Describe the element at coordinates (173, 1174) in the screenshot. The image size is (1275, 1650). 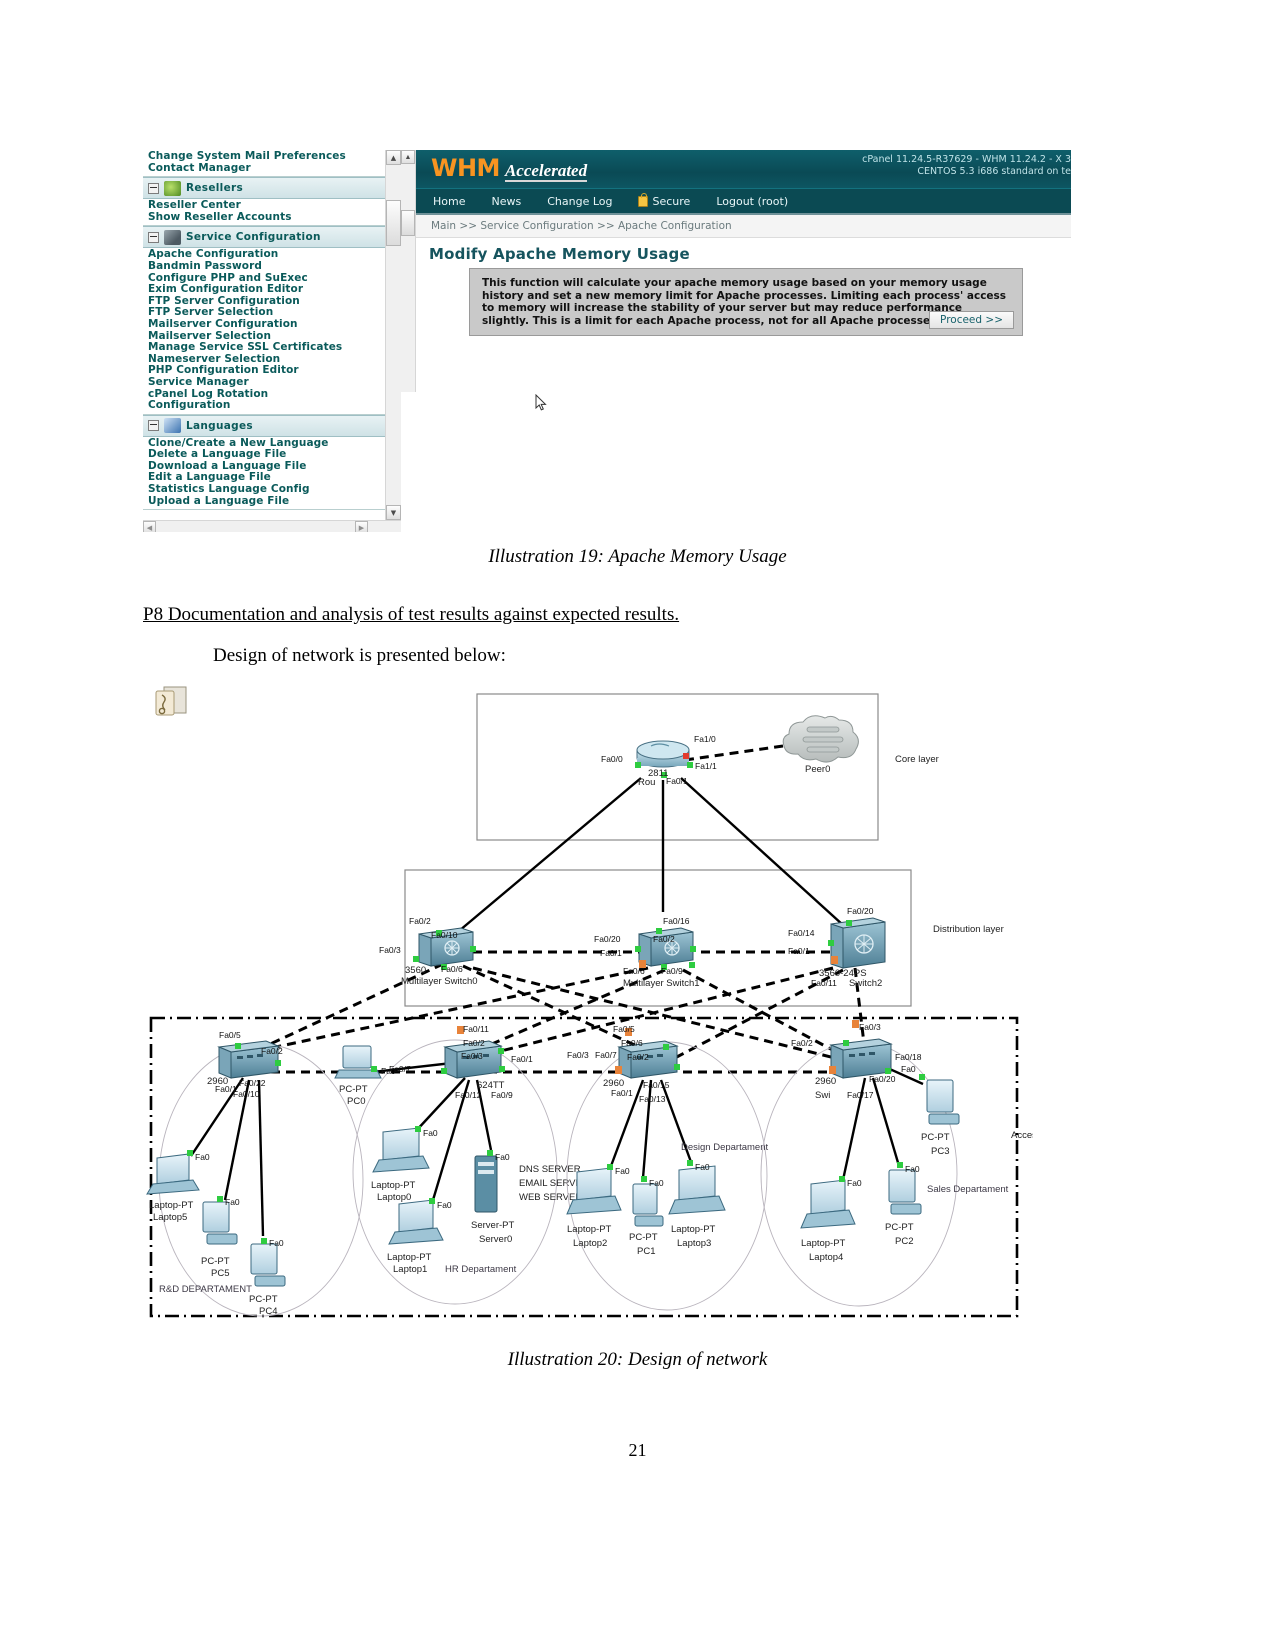
I see `device-laptop5` at that location.